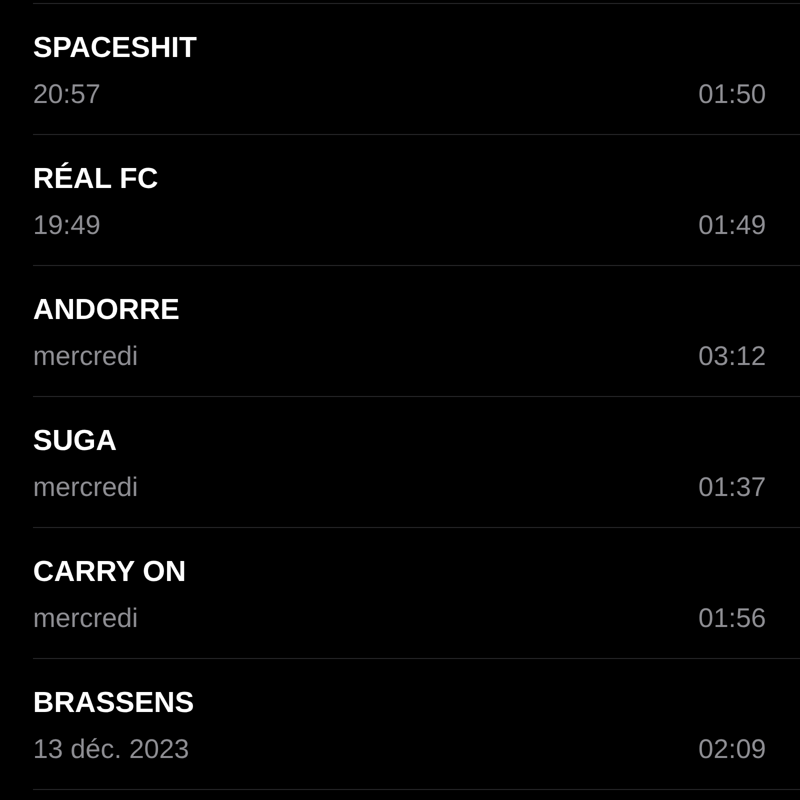  Describe the element at coordinates (114, 703) in the screenshot. I see `recording-title: BRASSENS` at that location.